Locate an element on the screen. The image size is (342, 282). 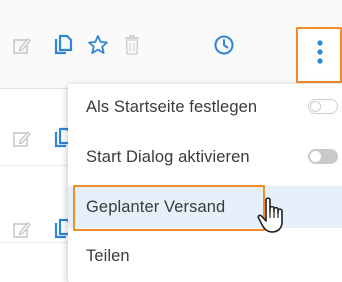
hand-pointer-icon is located at coordinates (274, 216).